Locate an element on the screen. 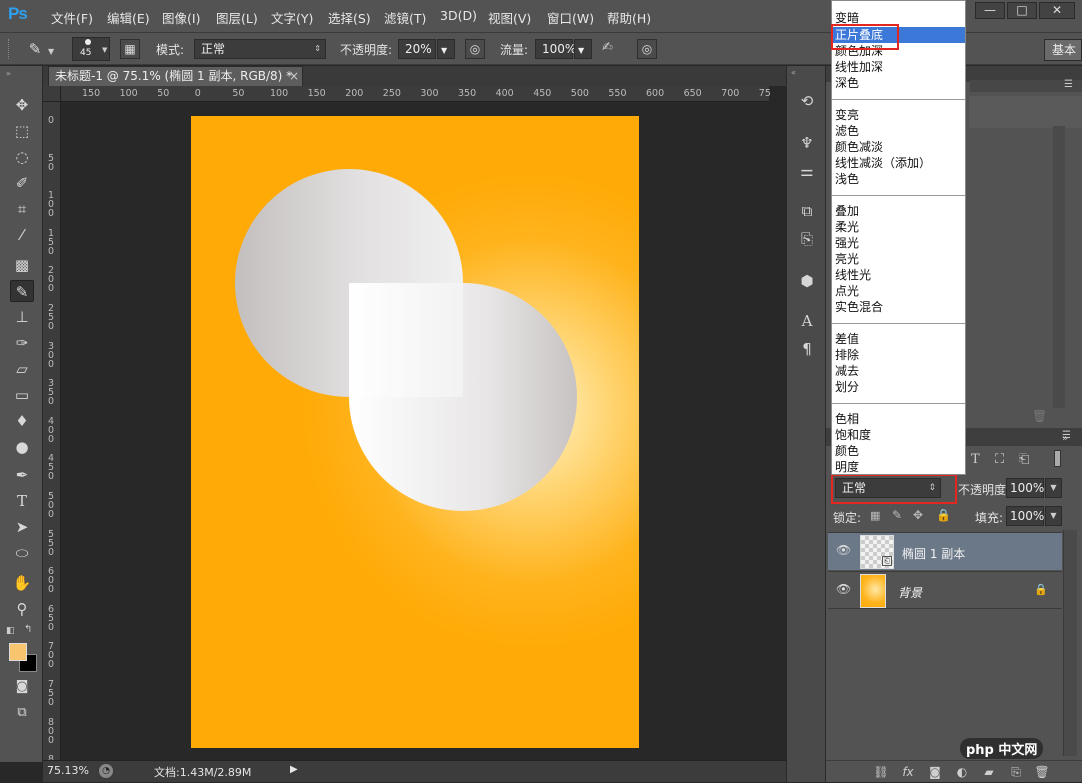 Image resolution: width=1082 pixels, height=783 pixels. foreground-color-swatch is located at coordinates (18, 652).